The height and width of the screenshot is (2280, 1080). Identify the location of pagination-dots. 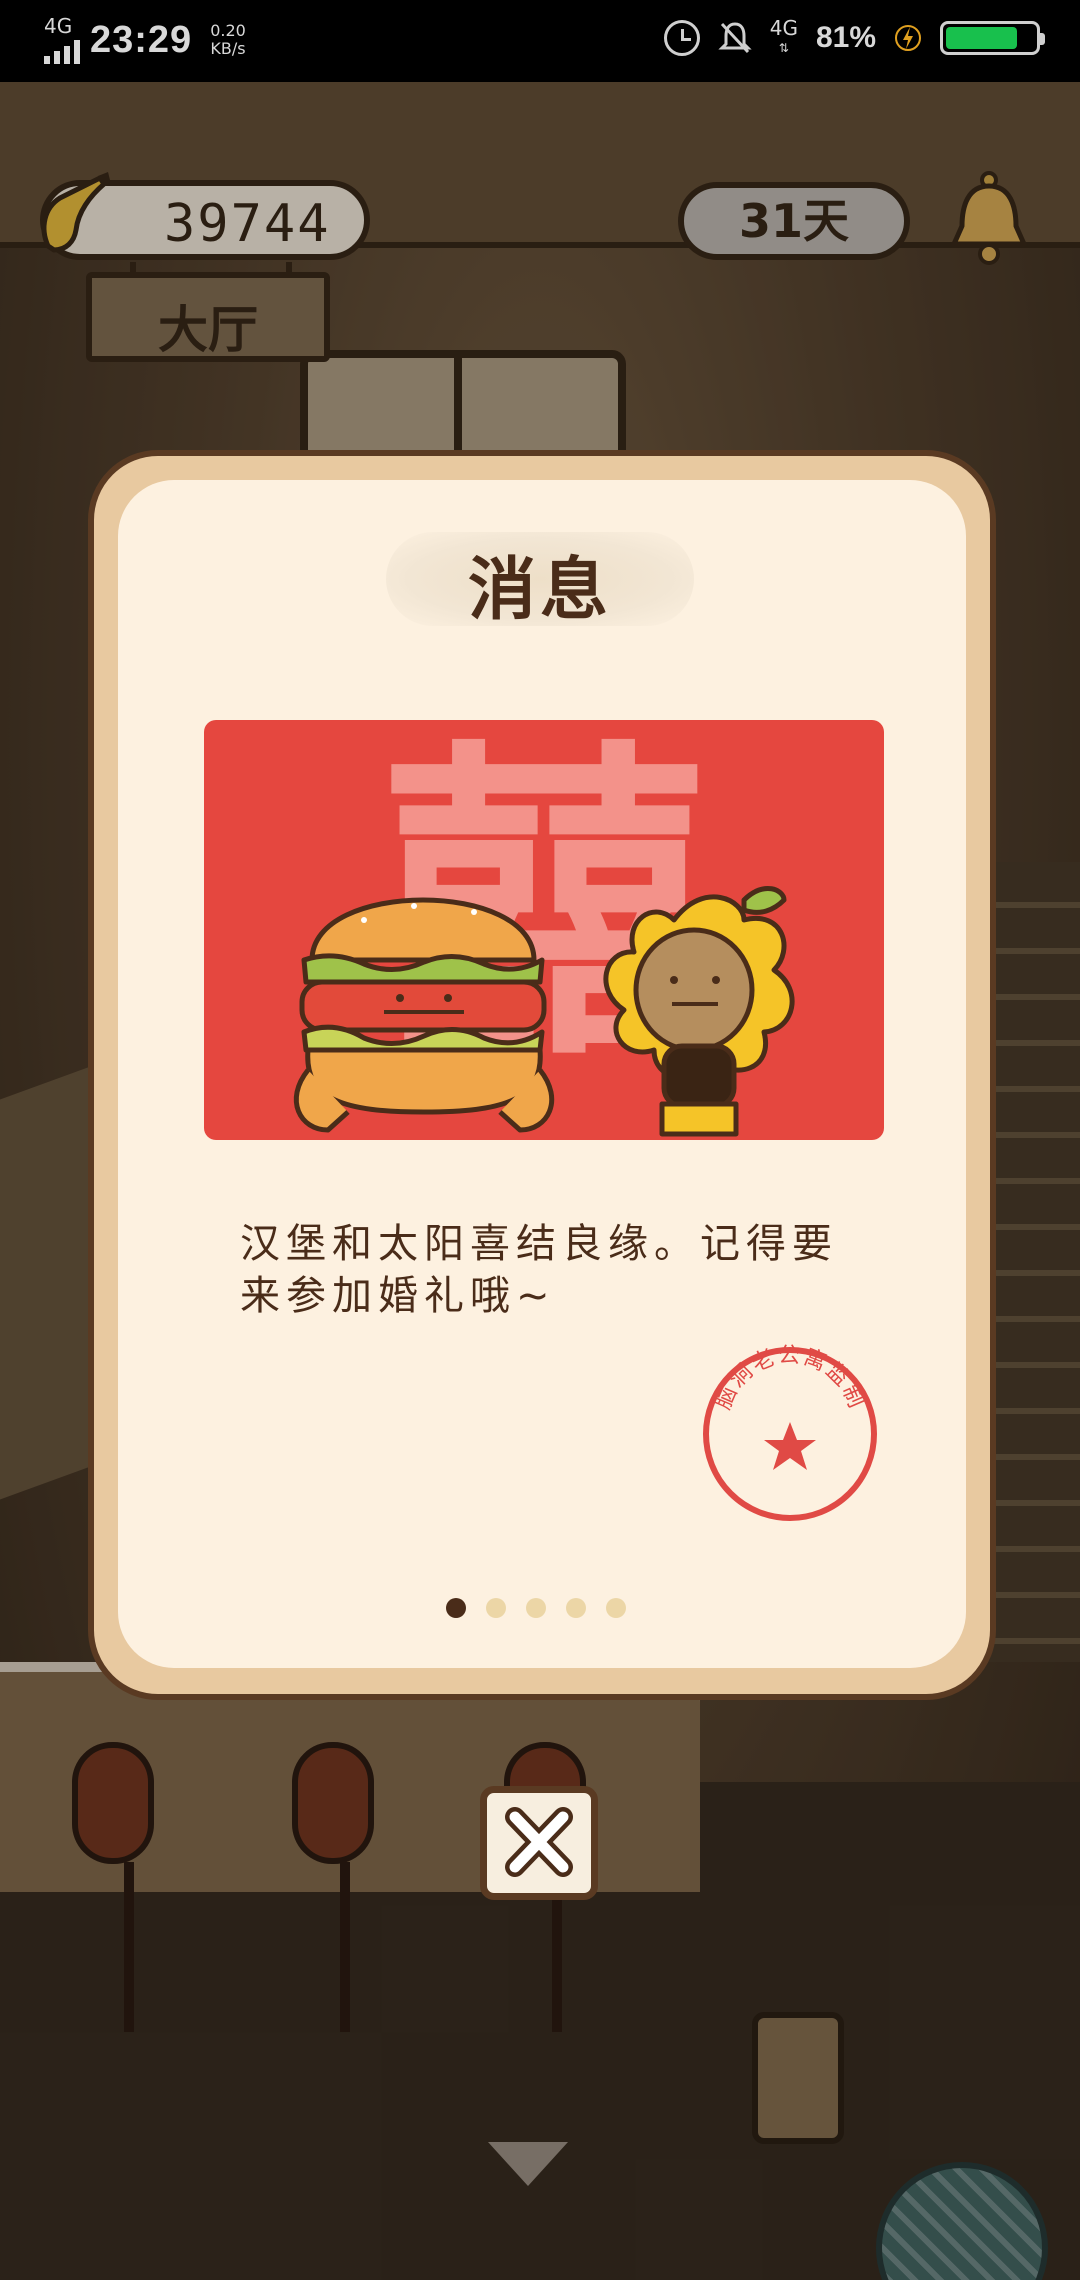
(536, 1608).